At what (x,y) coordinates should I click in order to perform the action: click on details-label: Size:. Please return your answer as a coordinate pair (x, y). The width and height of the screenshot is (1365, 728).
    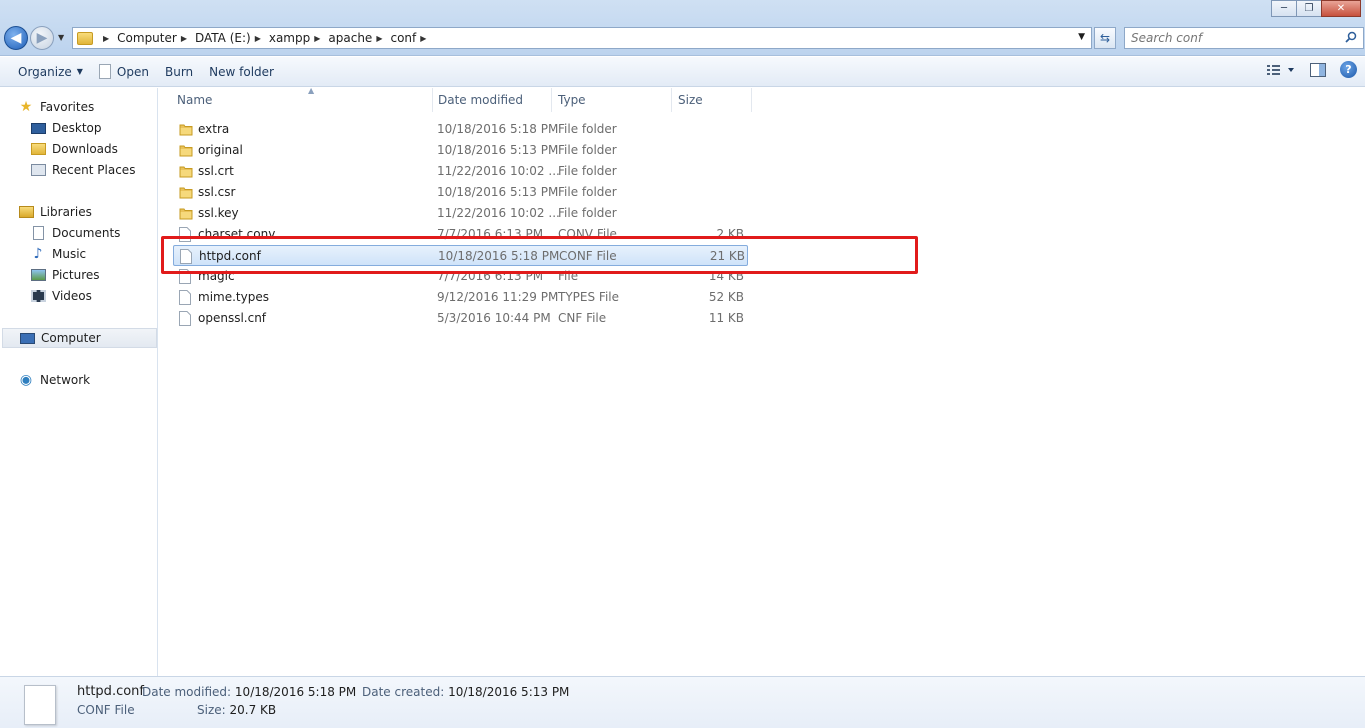
    Looking at the image, I should click on (211, 710).